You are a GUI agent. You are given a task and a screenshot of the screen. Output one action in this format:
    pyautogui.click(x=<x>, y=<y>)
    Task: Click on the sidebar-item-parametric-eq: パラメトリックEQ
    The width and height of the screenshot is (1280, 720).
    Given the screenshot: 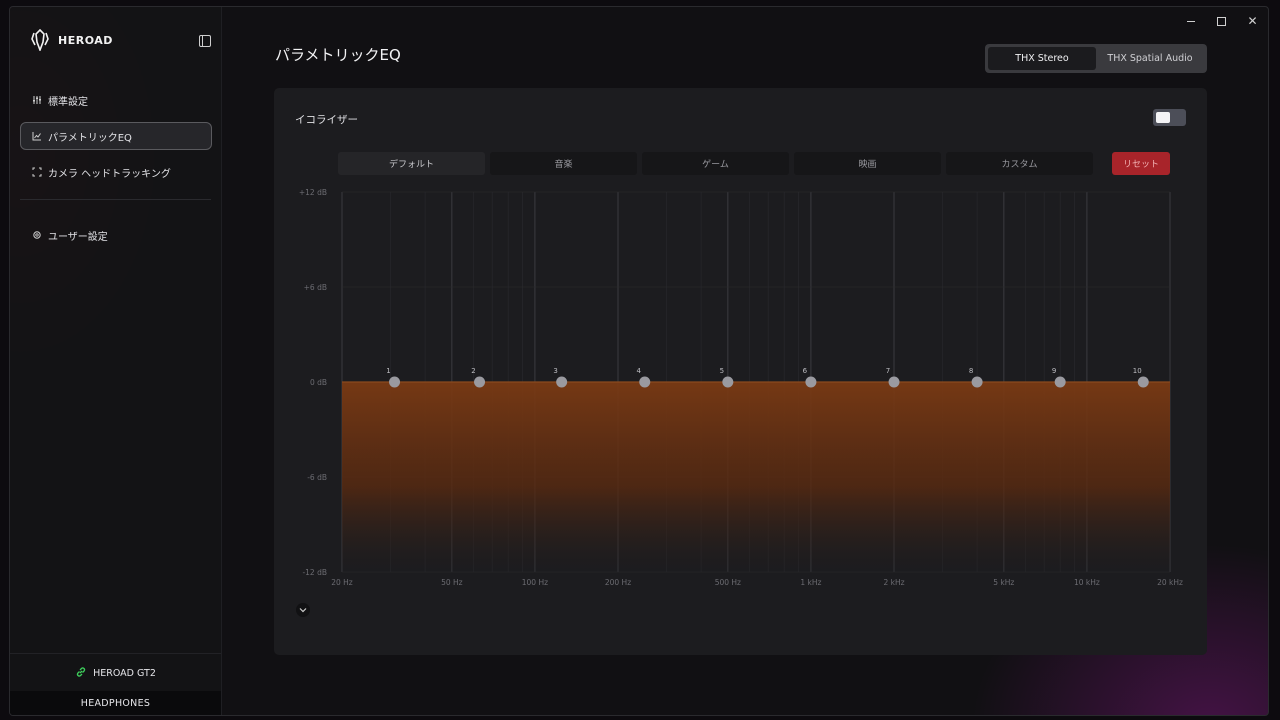 What is the action you would take?
    pyautogui.click(x=116, y=136)
    